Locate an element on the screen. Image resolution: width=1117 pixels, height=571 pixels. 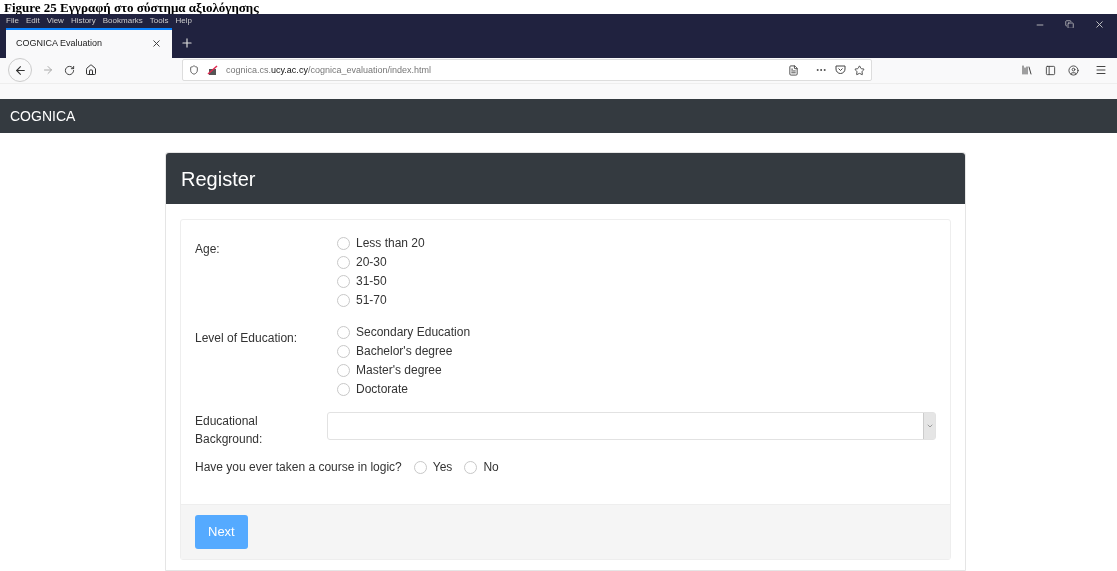
back-arrow-icon is located at coordinates (20, 70).